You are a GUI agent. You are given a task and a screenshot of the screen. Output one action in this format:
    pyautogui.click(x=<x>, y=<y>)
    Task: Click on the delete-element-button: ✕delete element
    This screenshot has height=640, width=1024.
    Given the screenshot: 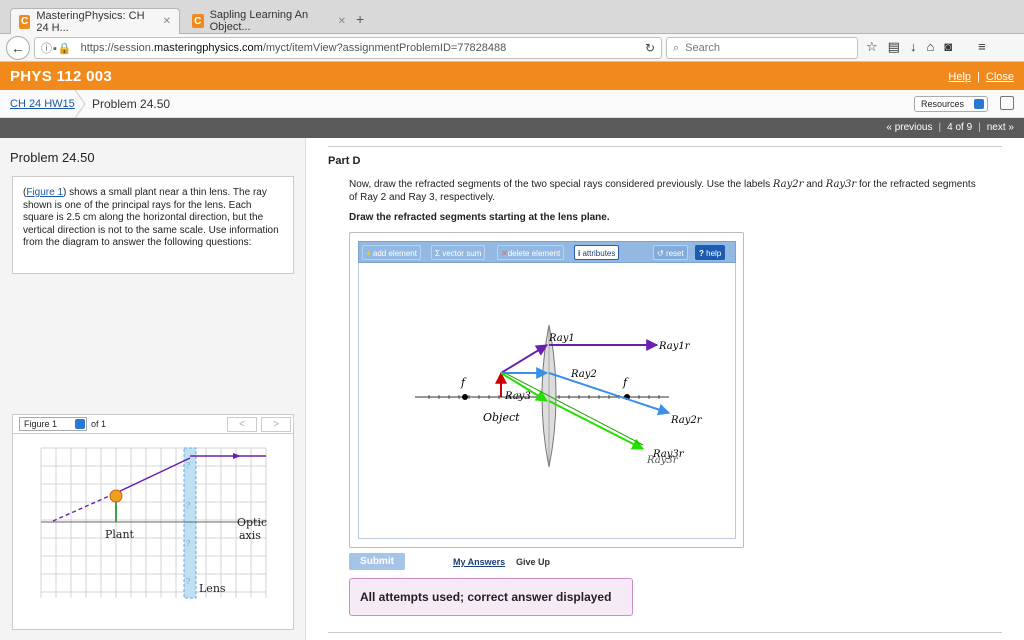 What is the action you would take?
    pyautogui.click(x=531, y=252)
    